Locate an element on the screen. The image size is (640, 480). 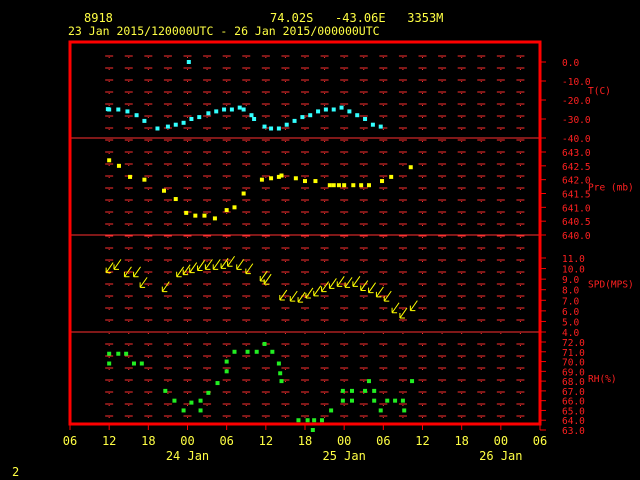
temperature-tick-label: -20.0 is located at coordinates (576, 101).